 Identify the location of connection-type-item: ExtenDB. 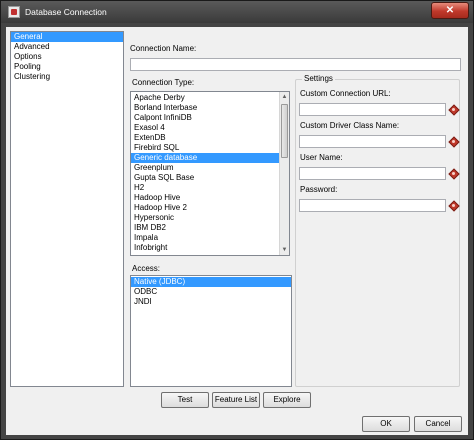
(205, 138).